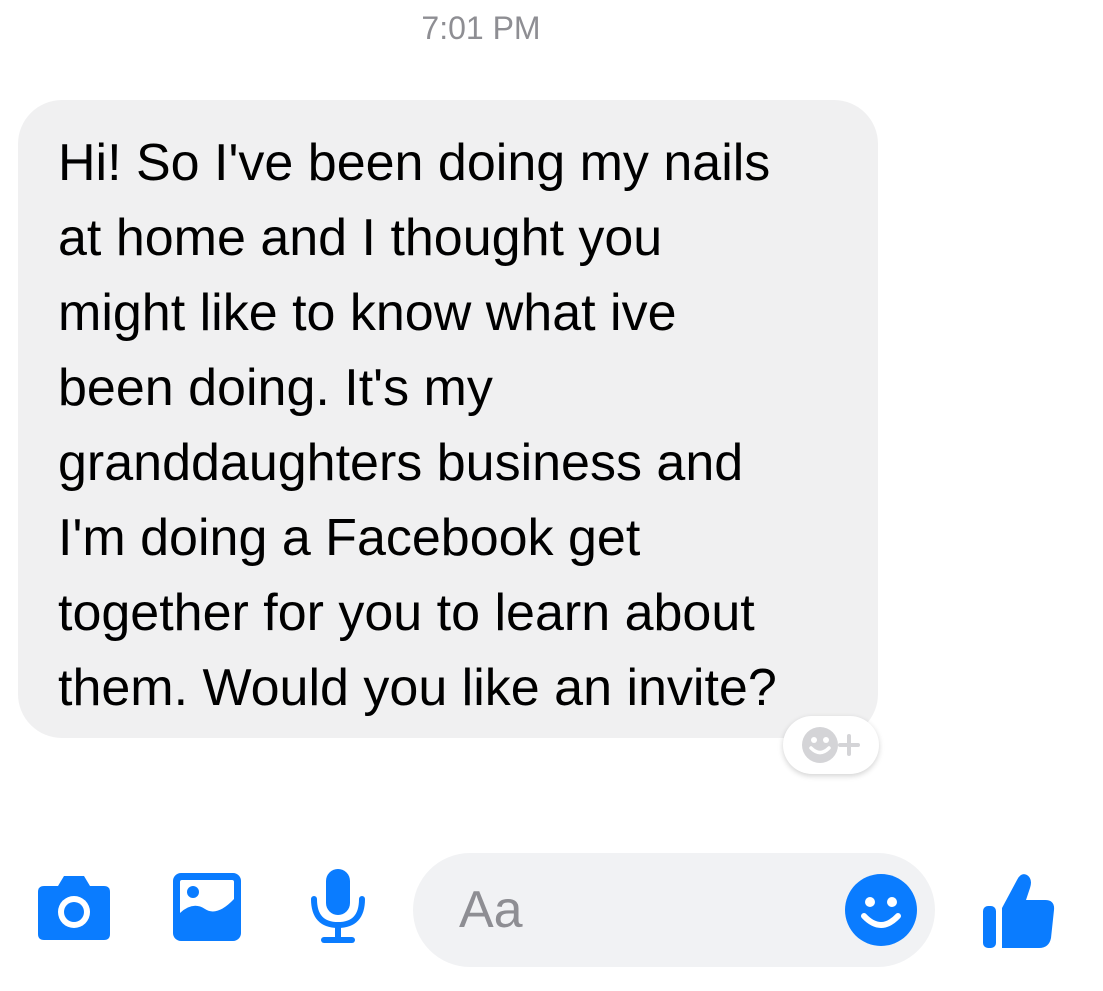 The width and height of the screenshot is (1103, 991). Describe the element at coordinates (417, 688) in the screenshot. I see `message-line: them. Would you like an invite?` at that location.